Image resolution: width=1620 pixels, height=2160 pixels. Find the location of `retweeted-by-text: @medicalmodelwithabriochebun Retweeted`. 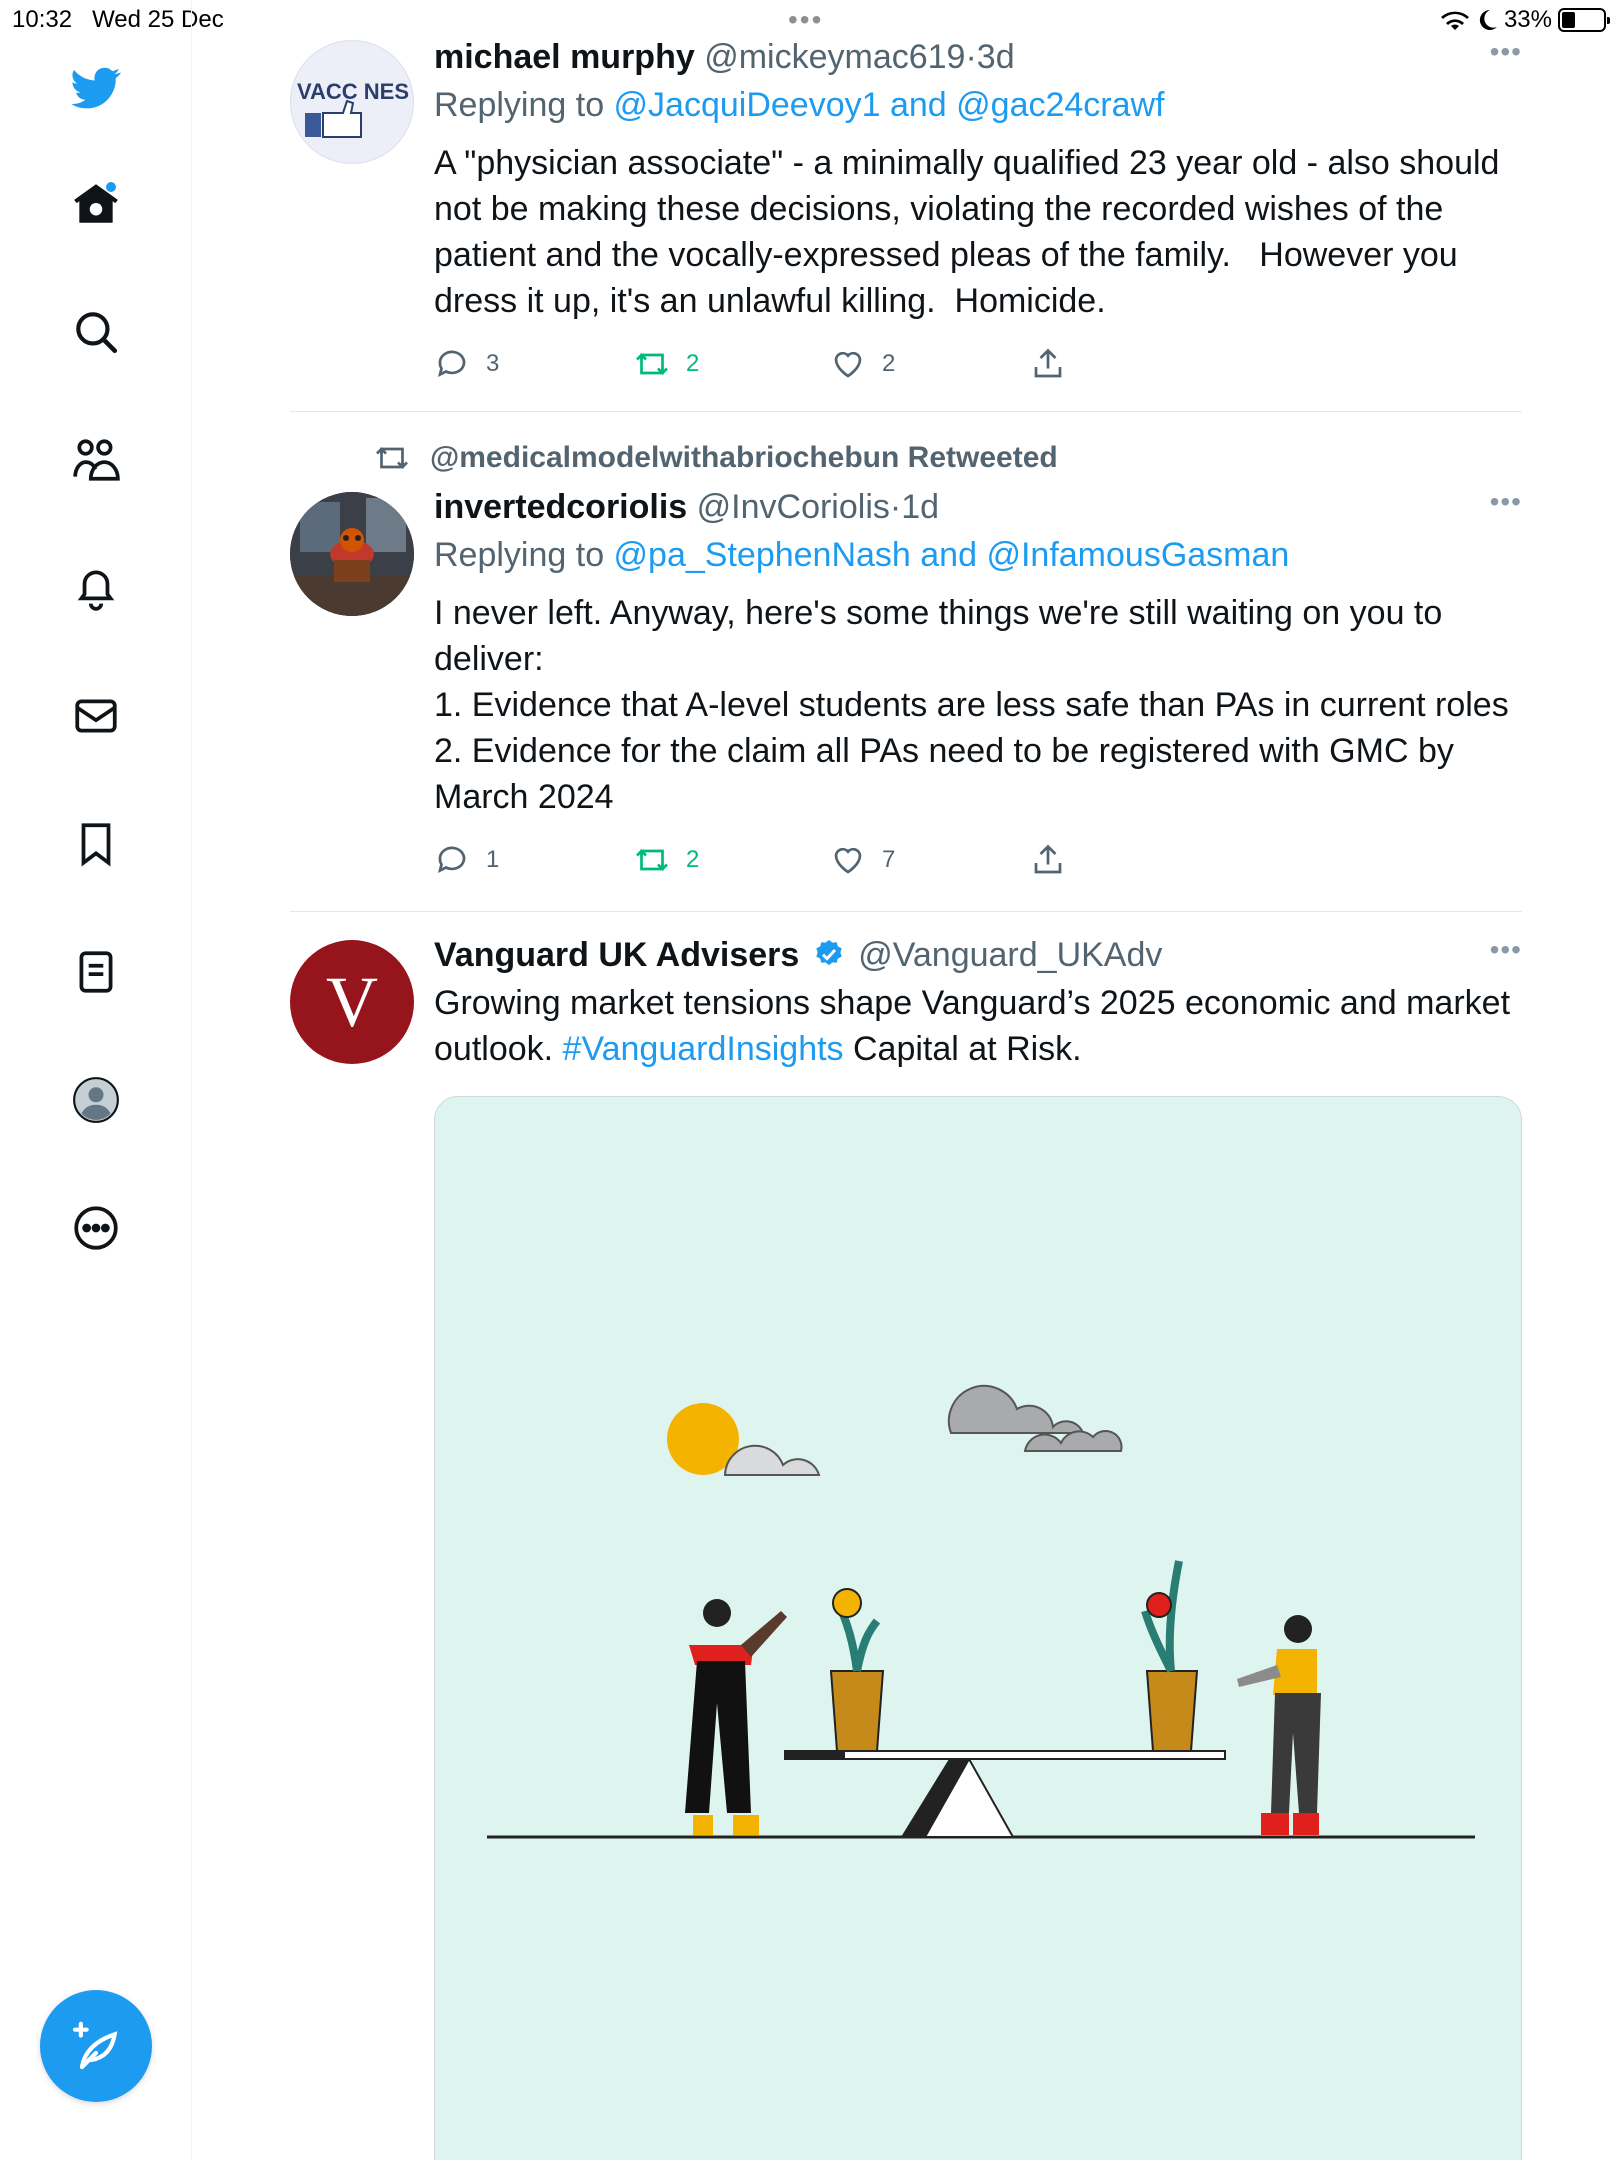

retweeted-by-text: @medicalmodelwithabriochebun Retweeted is located at coordinates (744, 458).